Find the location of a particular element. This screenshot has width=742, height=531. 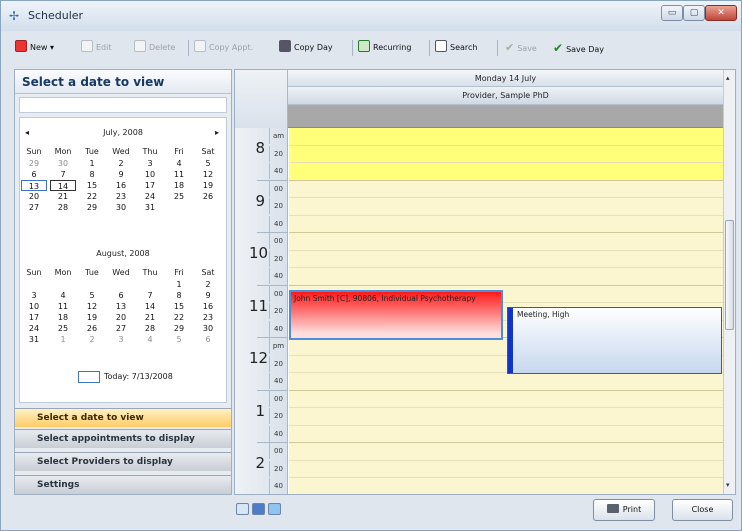

vertical-scrollbar: ▴ ▾ is located at coordinates (729, 282).